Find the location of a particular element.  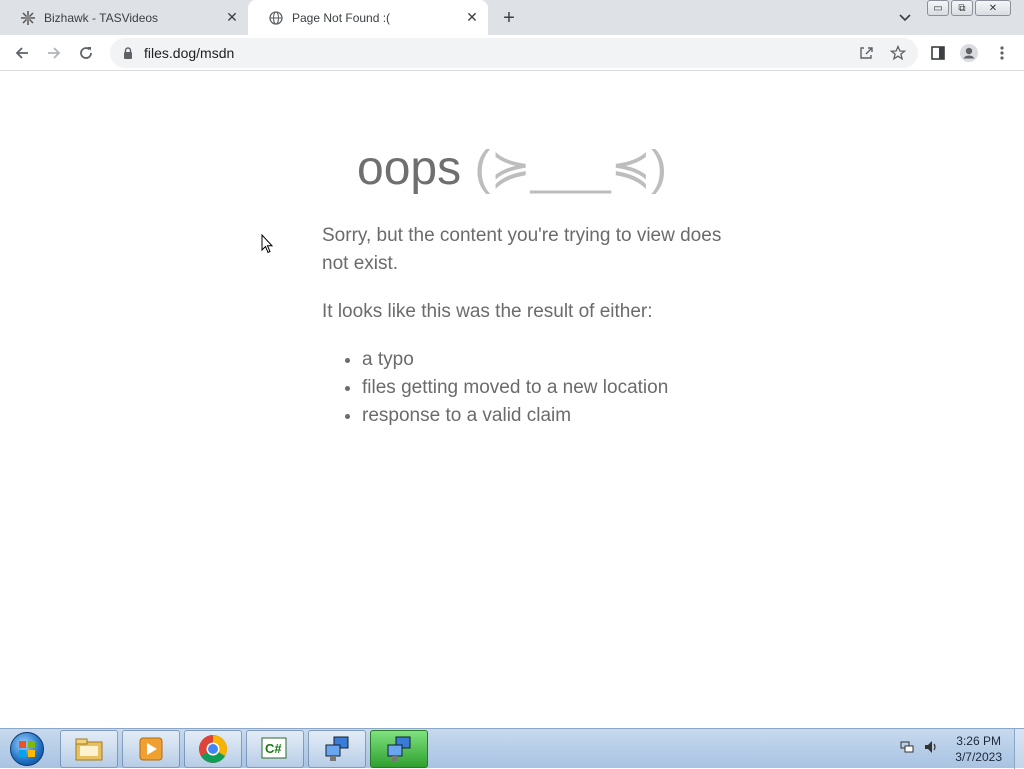

tasvideos-icon is located at coordinates (28, 18).